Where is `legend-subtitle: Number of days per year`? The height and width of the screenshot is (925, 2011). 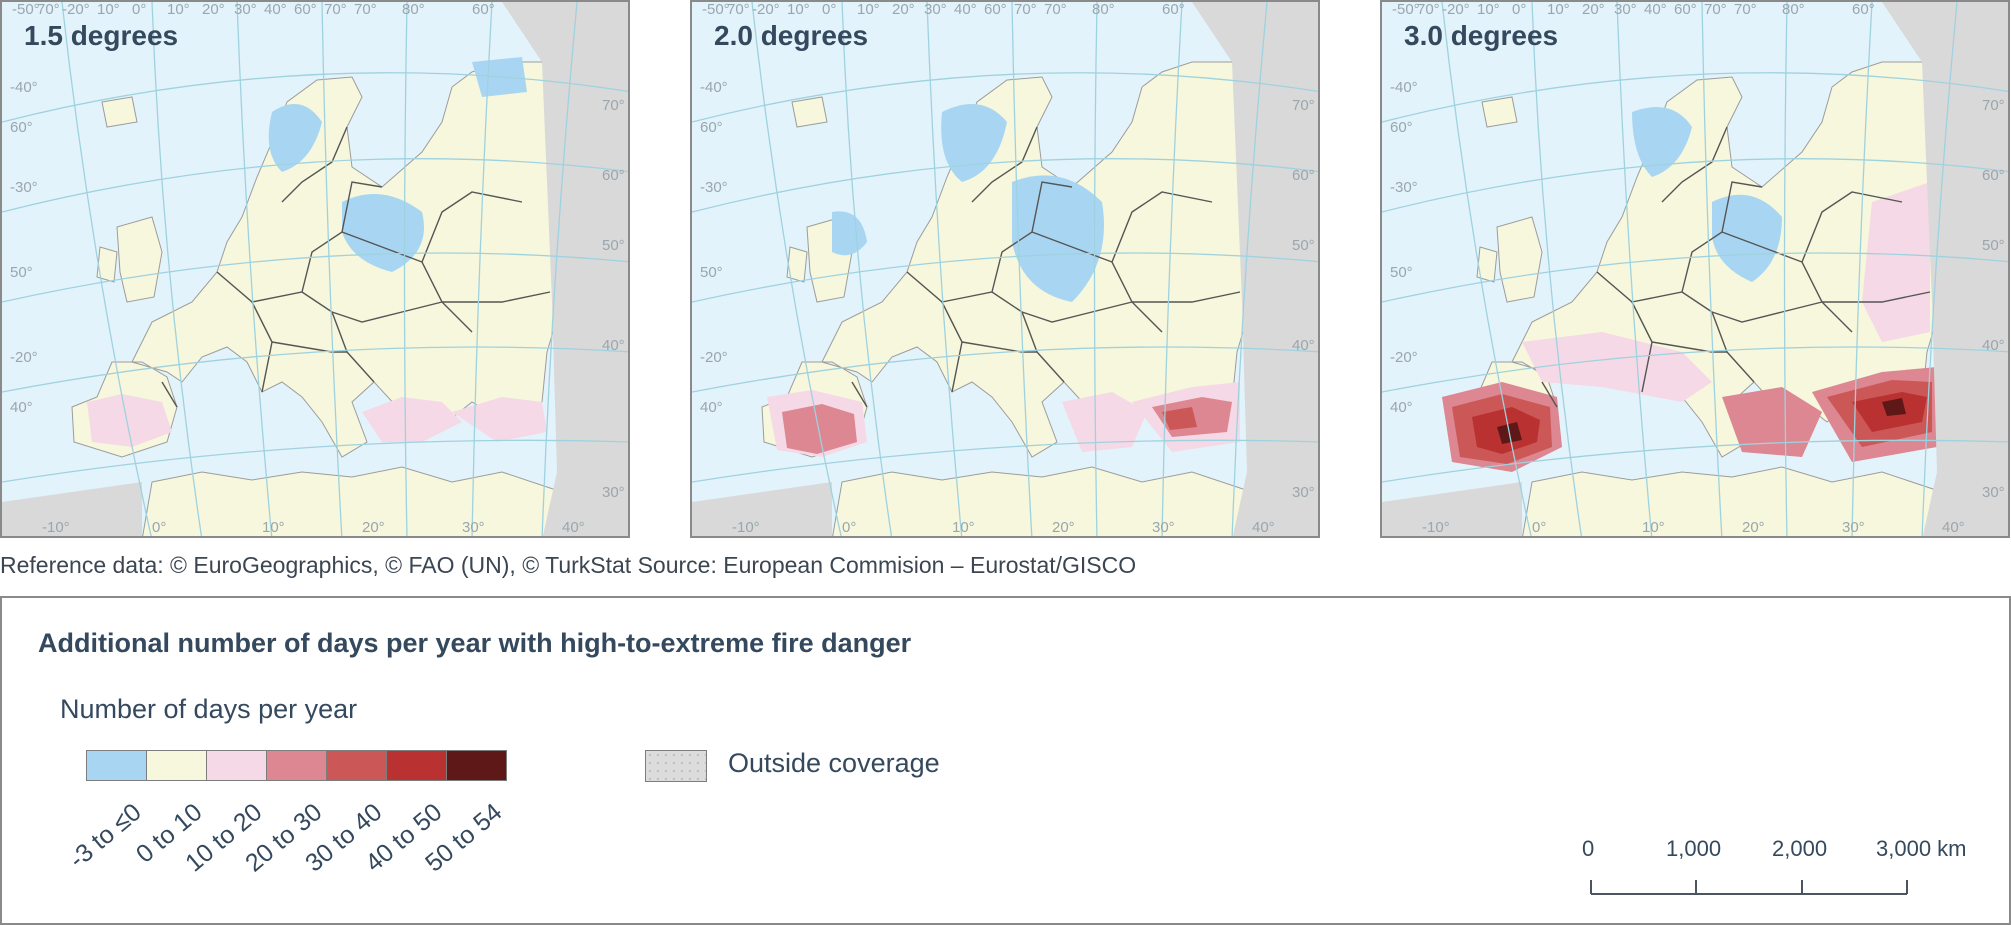
legend-subtitle: Number of days per year is located at coordinates (209, 709).